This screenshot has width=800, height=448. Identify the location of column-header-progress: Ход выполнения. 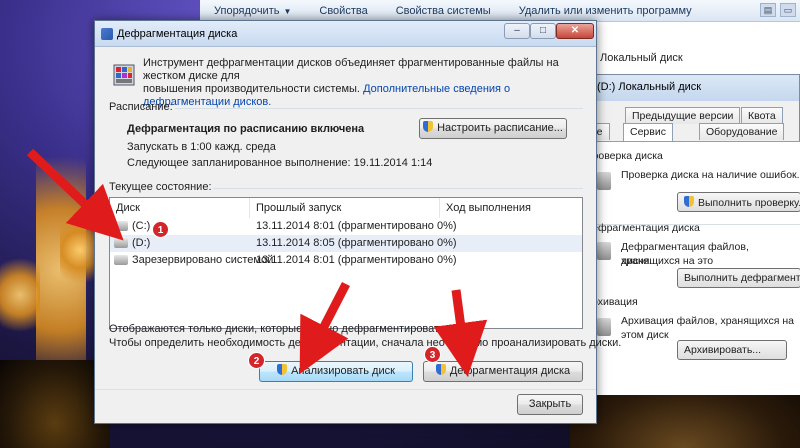
(511, 208).